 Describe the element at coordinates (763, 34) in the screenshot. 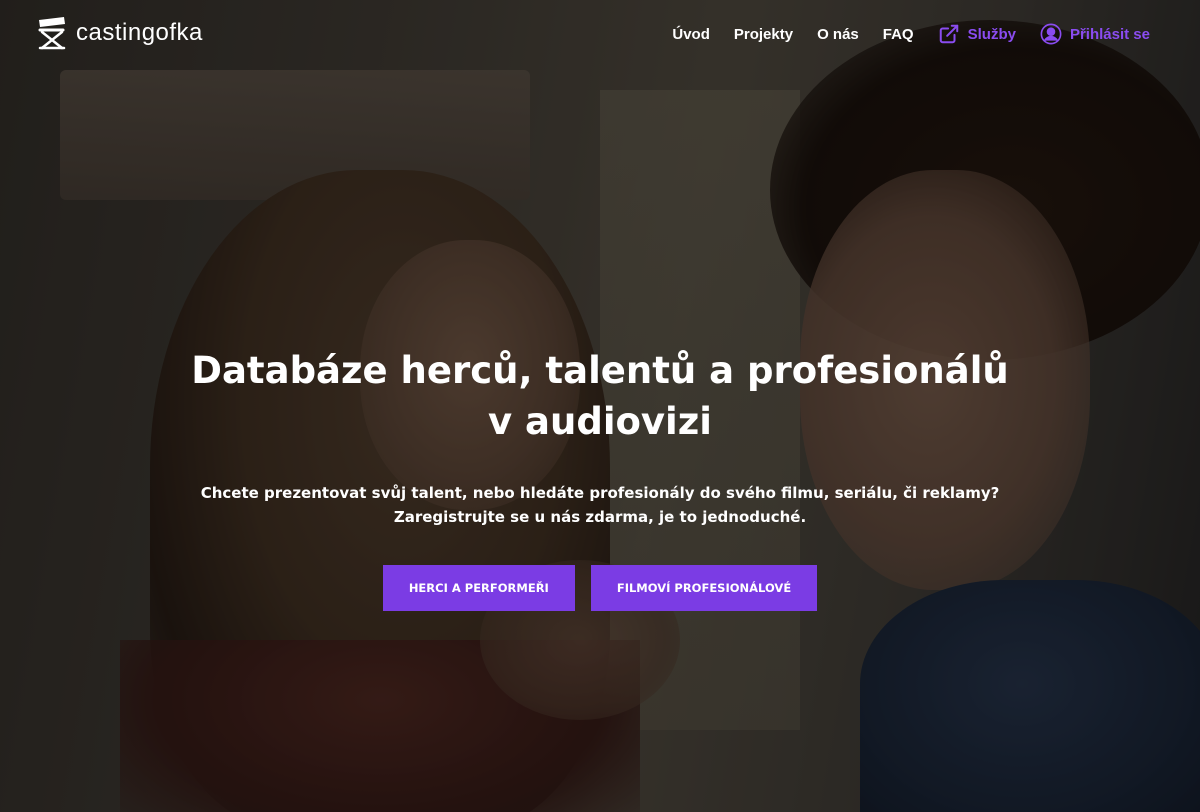

I see `nav-item-projekty: Projekty` at that location.